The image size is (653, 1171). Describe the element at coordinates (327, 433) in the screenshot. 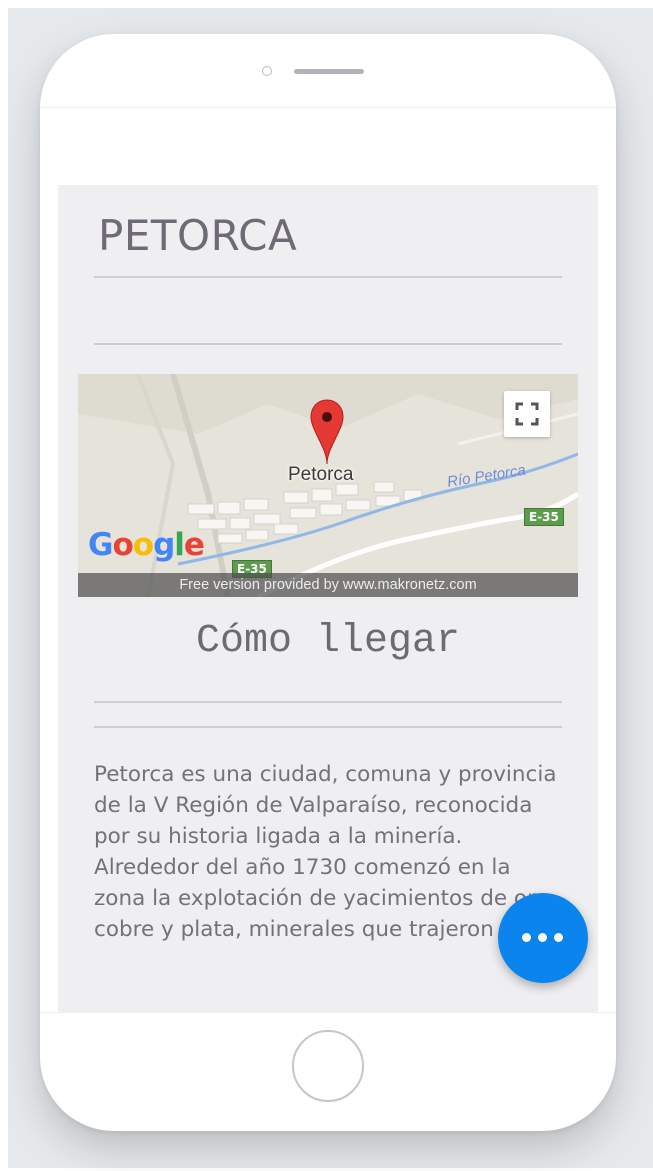

I see `location-pin-icon` at that location.